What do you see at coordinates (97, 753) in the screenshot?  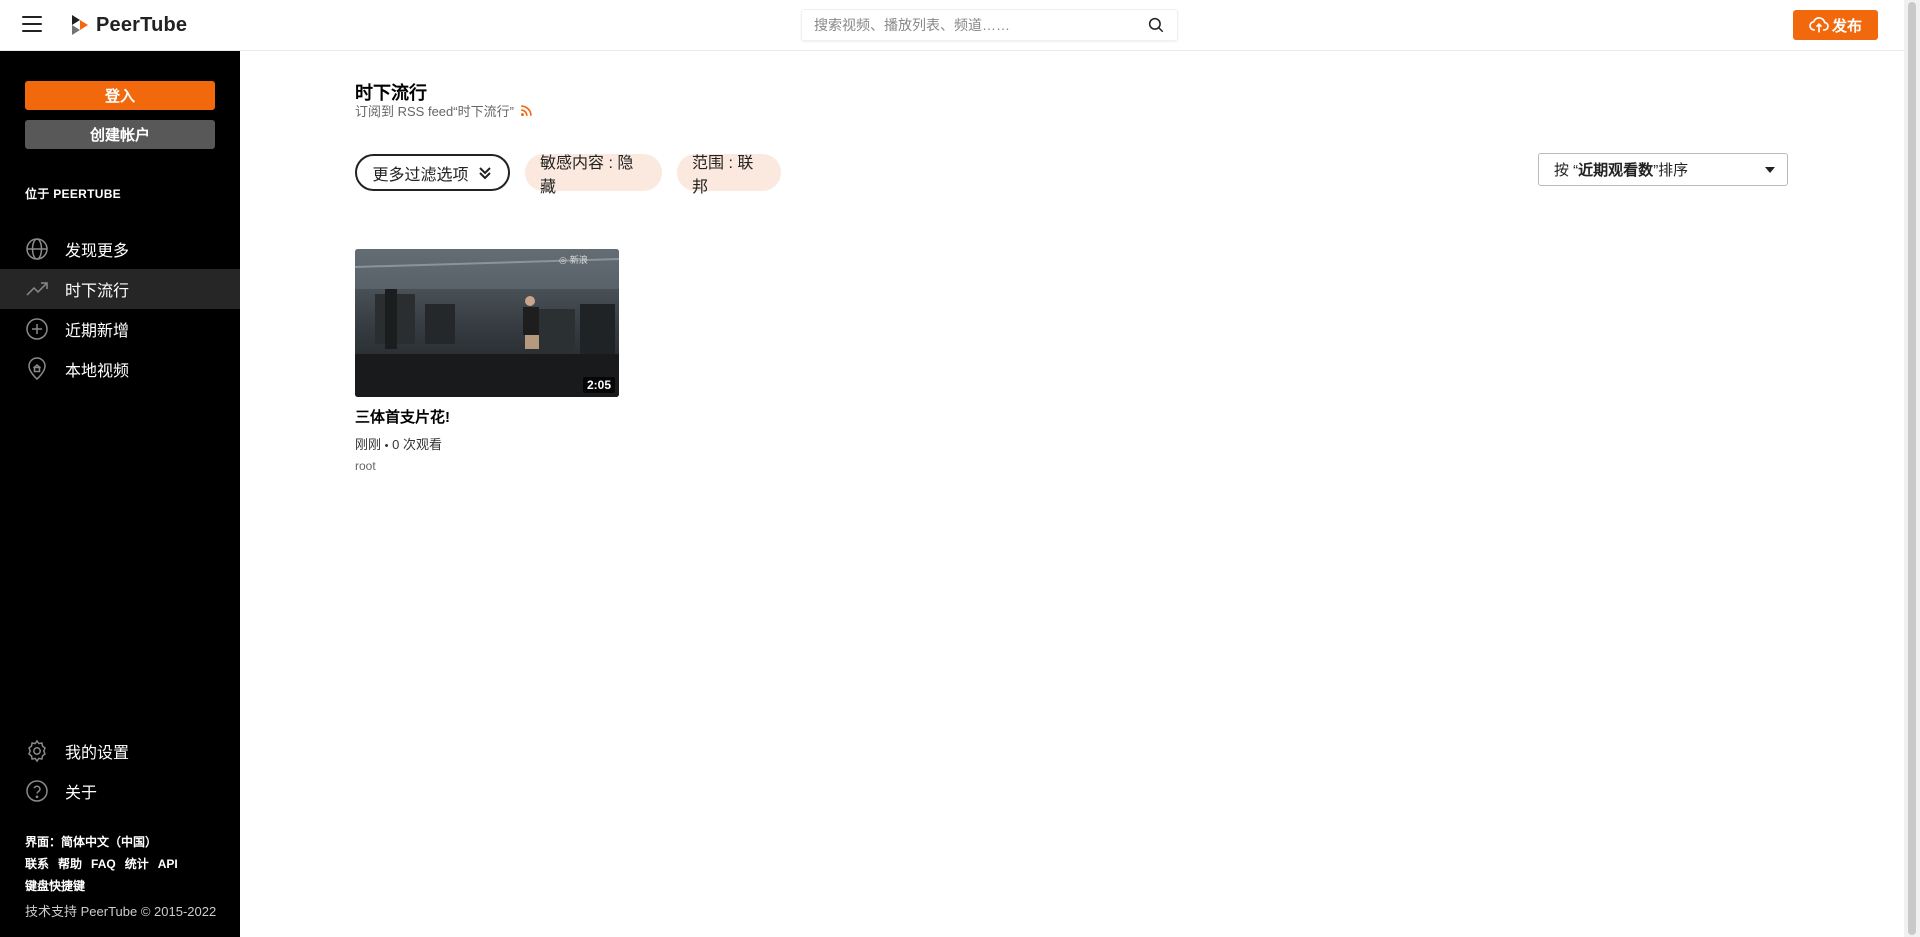 I see `sidebar-item-label: 我的设置` at bounding box center [97, 753].